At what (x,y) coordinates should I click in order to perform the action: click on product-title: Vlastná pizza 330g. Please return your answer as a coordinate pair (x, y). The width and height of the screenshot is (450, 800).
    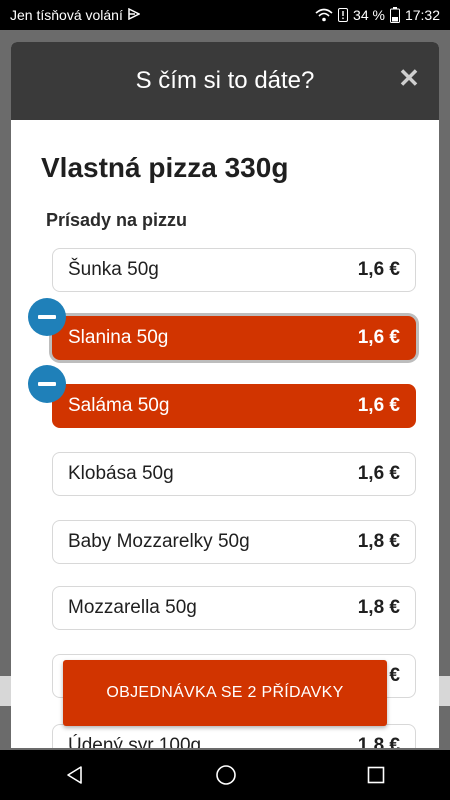
    Looking at the image, I should click on (165, 167).